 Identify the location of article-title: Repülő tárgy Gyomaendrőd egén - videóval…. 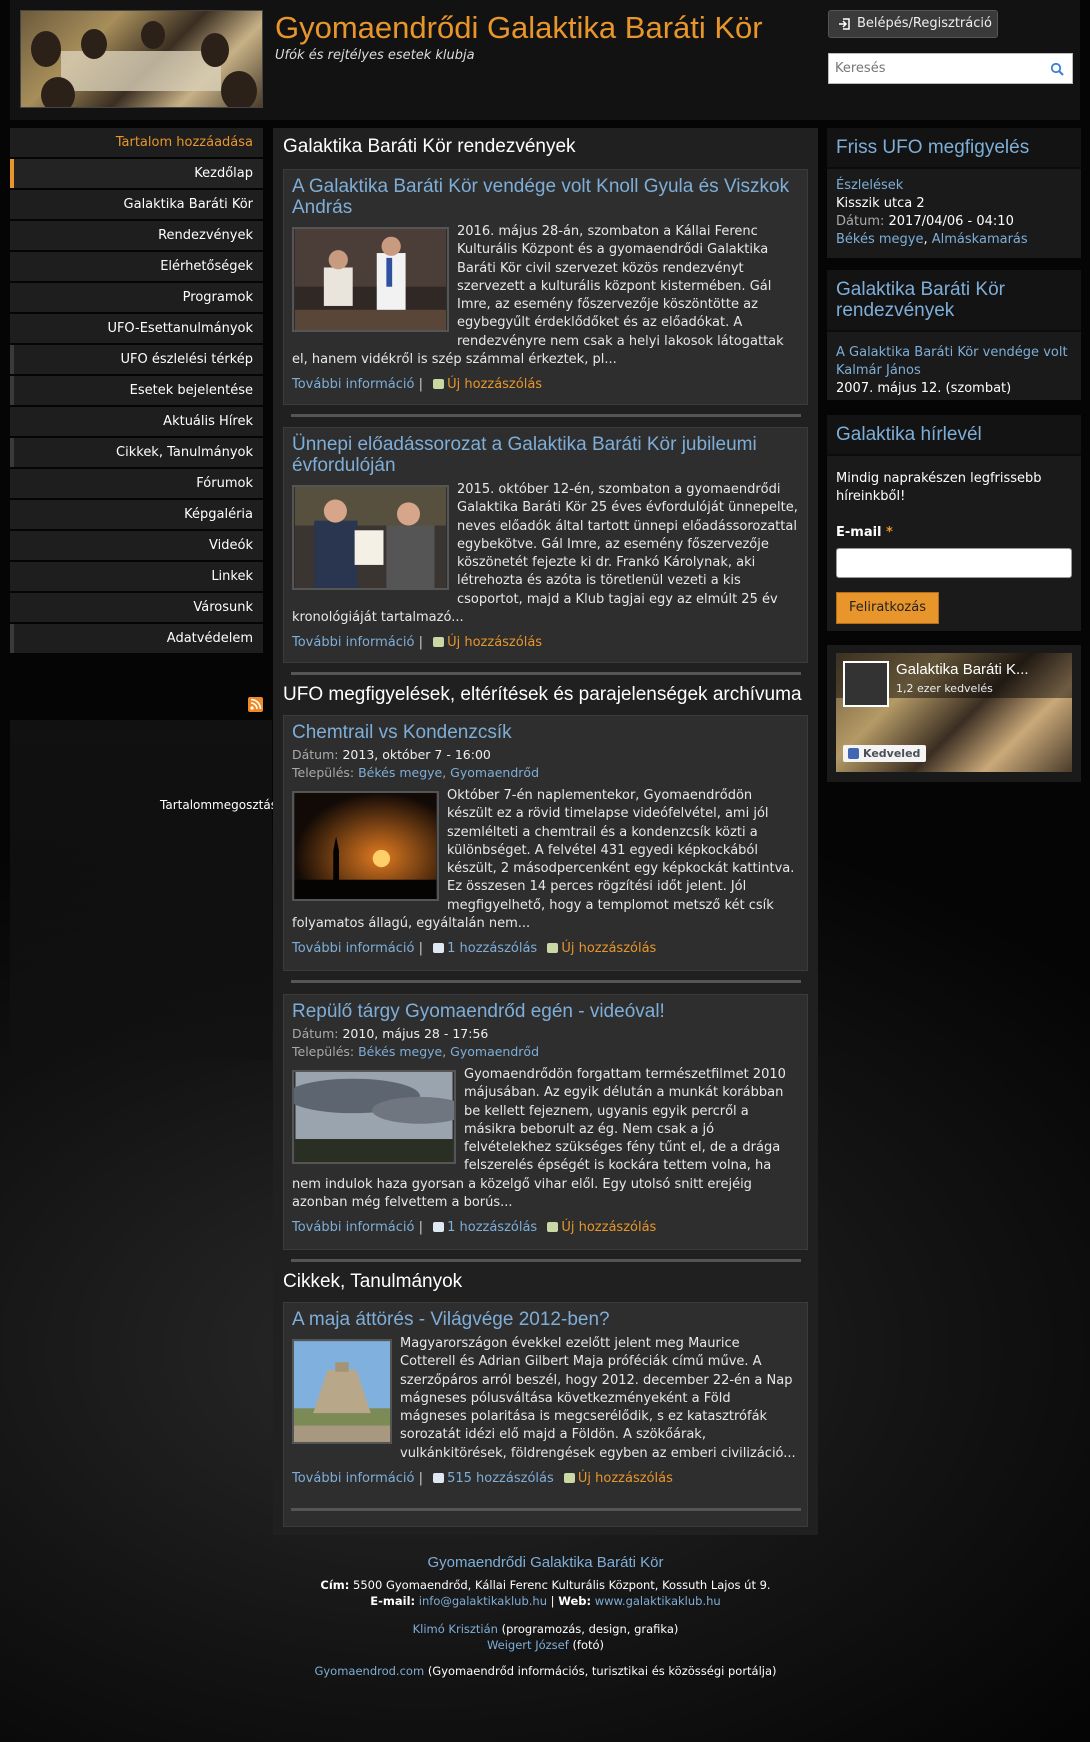
(545, 1008).